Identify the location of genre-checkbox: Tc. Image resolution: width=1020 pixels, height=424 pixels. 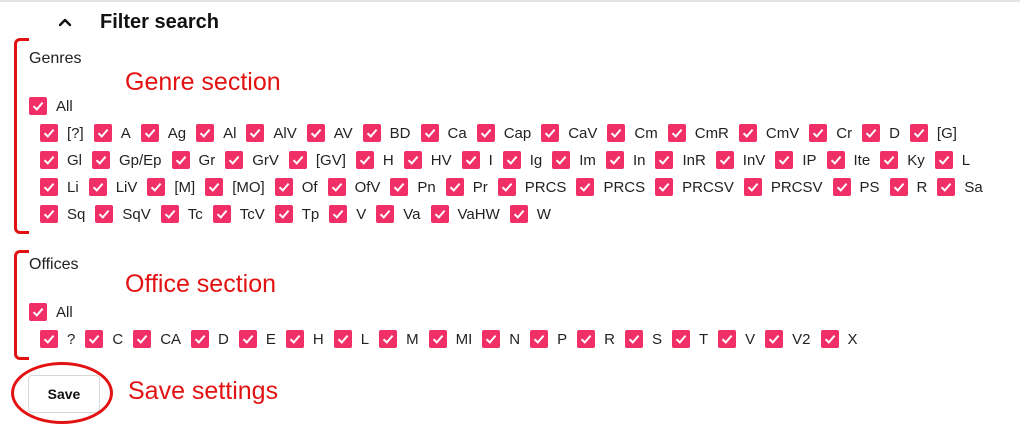
(181, 214).